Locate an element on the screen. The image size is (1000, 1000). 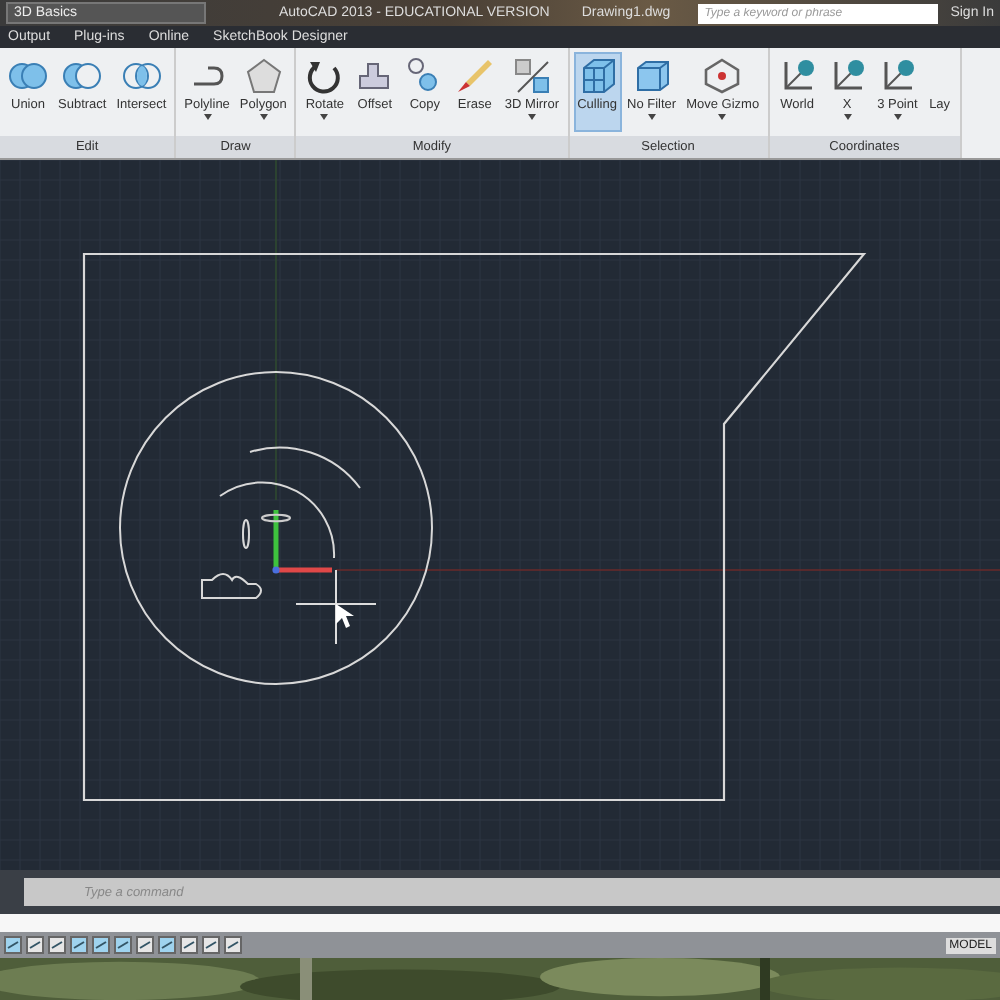
culling-icon is located at coordinates (597, 76).